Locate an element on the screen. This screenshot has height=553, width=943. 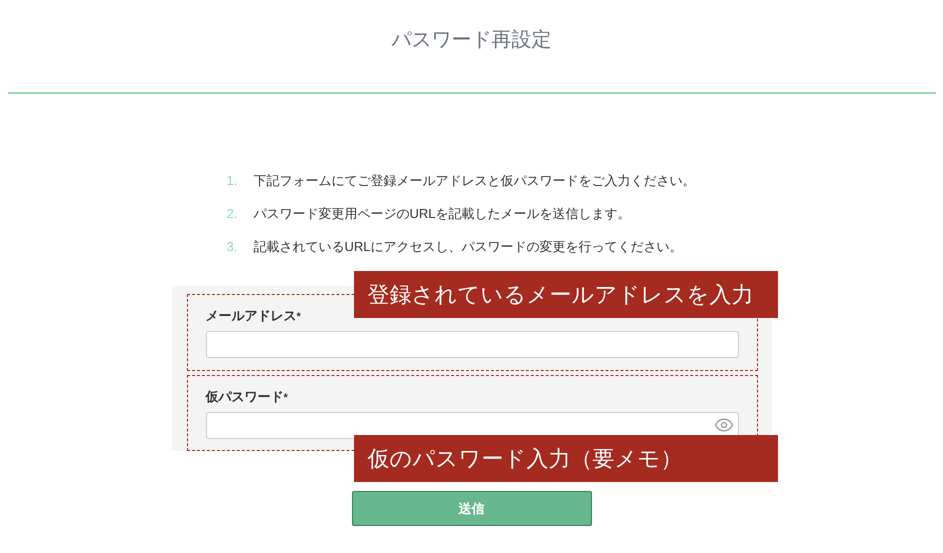
submit-button: 送信 is located at coordinates (472, 508).